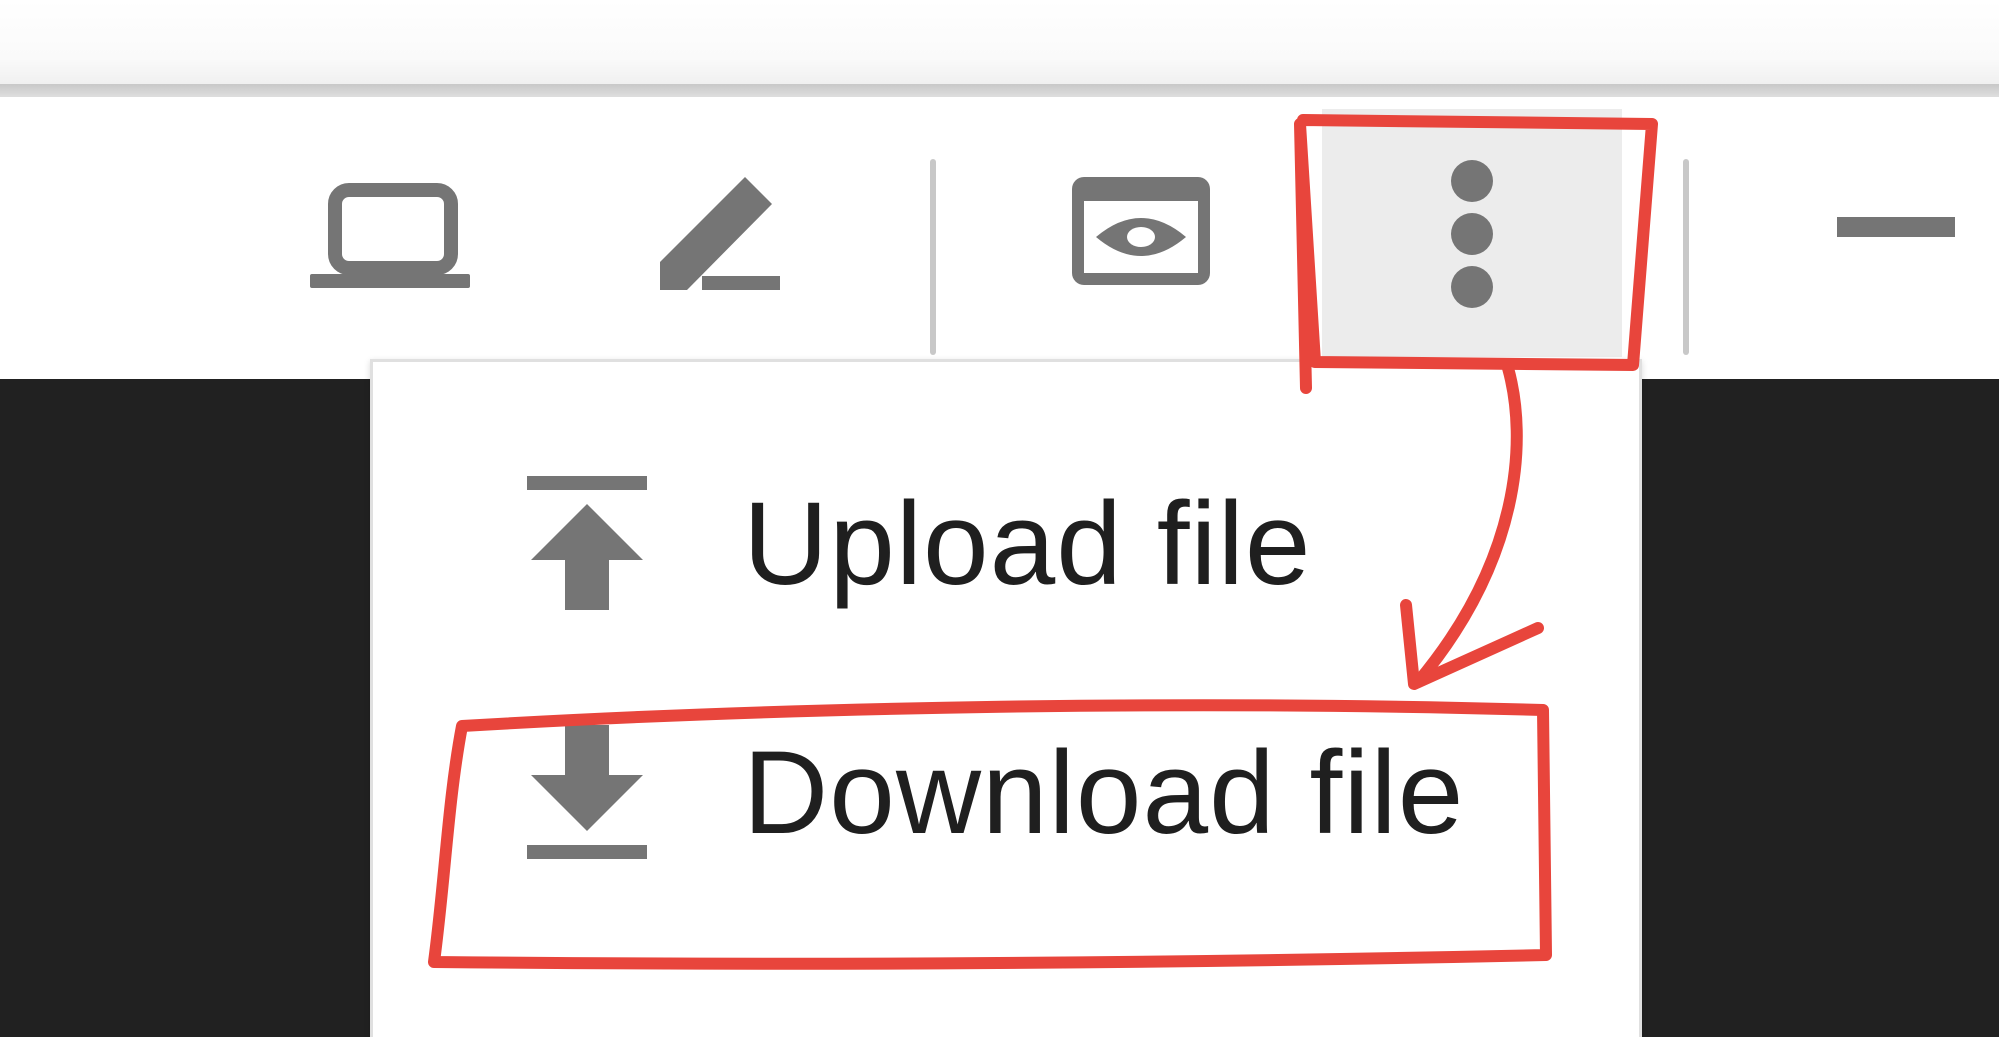  I want to click on minimize-icon, so click(1896, 227).